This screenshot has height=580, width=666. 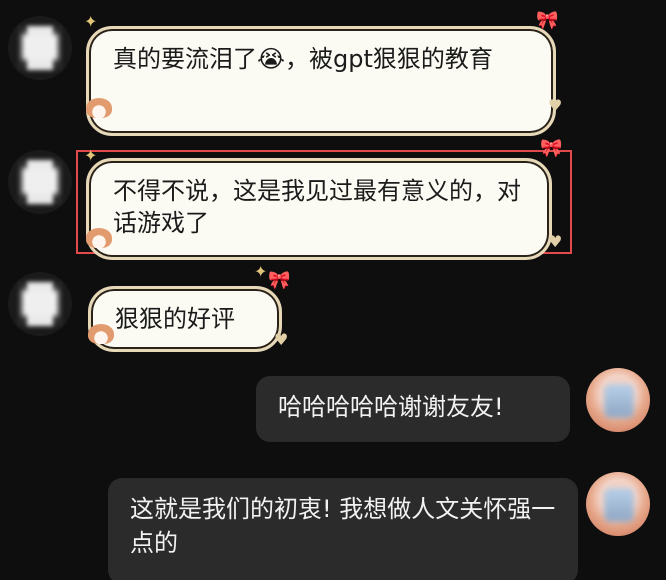 What do you see at coordinates (175, 319) in the screenshot?
I see `message-text: 狠狠的好评` at bounding box center [175, 319].